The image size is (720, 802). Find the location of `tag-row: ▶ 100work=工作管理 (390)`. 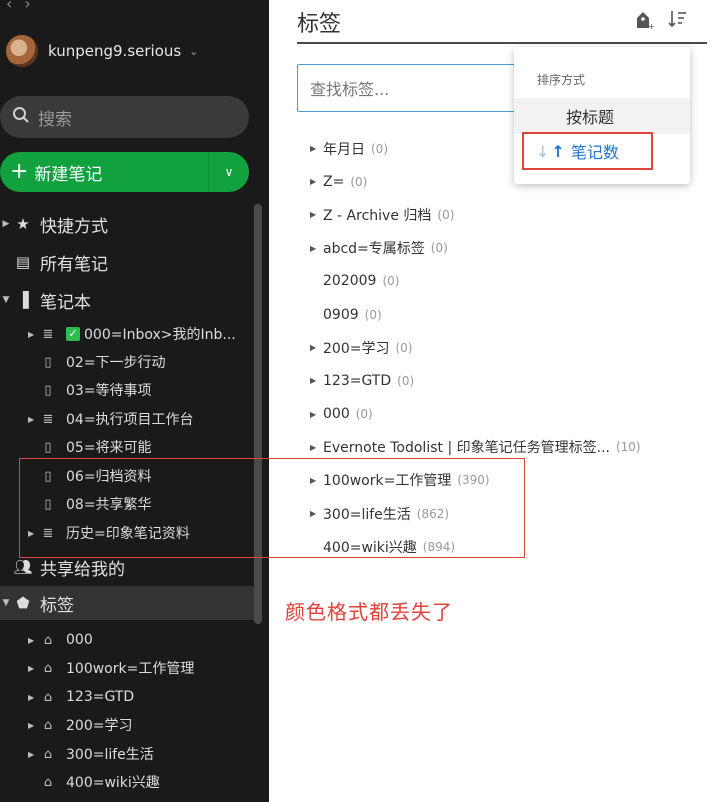

tag-row: ▶ 100work=工作管理 (390) is located at coordinates (510, 480).